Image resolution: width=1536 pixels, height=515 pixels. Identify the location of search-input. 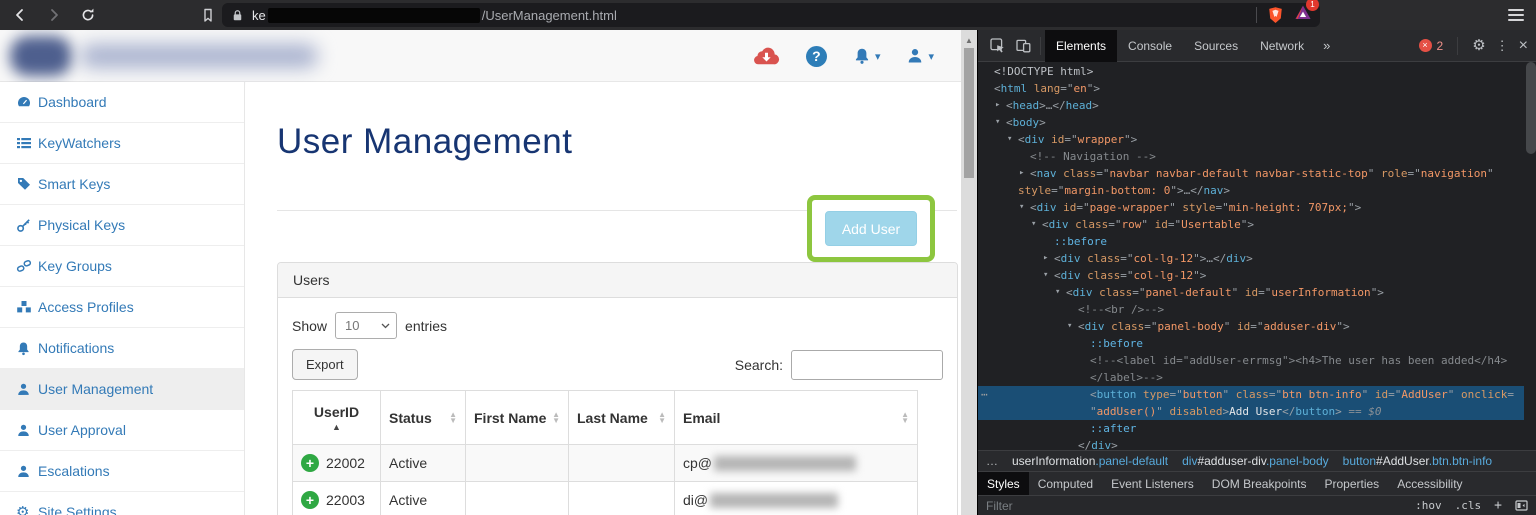
(867, 364).